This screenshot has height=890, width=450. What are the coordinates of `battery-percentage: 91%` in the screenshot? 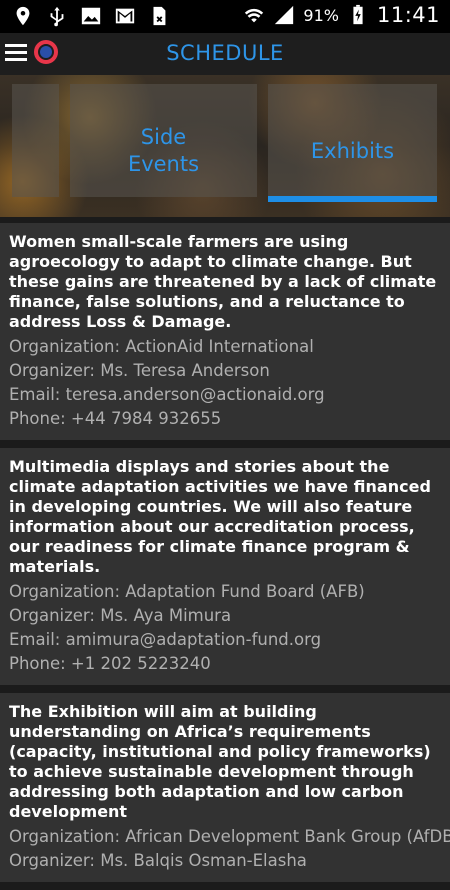 It's located at (321, 15).